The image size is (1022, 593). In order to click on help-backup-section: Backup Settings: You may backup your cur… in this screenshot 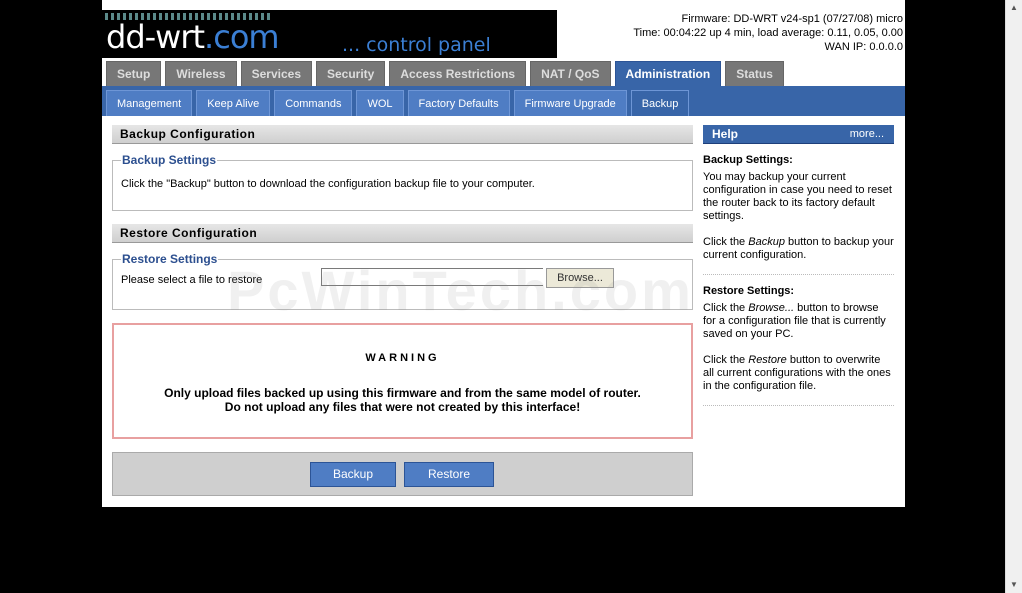, I will do `click(798, 214)`.